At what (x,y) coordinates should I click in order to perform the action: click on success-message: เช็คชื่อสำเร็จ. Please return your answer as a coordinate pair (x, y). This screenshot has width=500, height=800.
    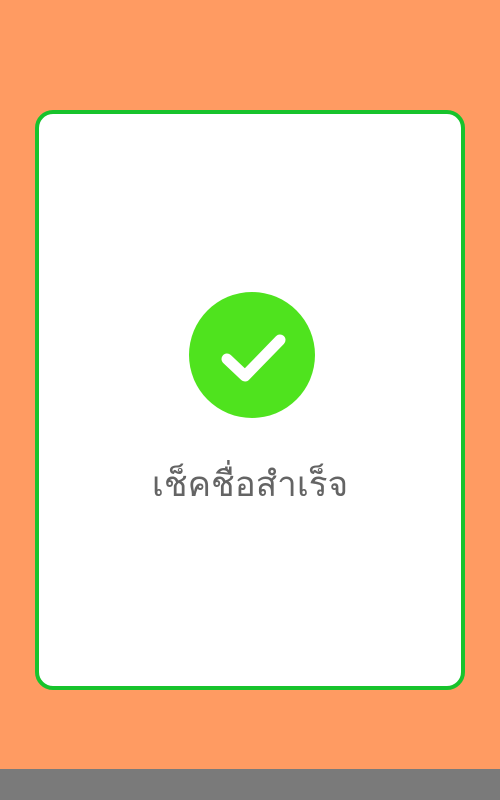
    Looking at the image, I should click on (250, 485).